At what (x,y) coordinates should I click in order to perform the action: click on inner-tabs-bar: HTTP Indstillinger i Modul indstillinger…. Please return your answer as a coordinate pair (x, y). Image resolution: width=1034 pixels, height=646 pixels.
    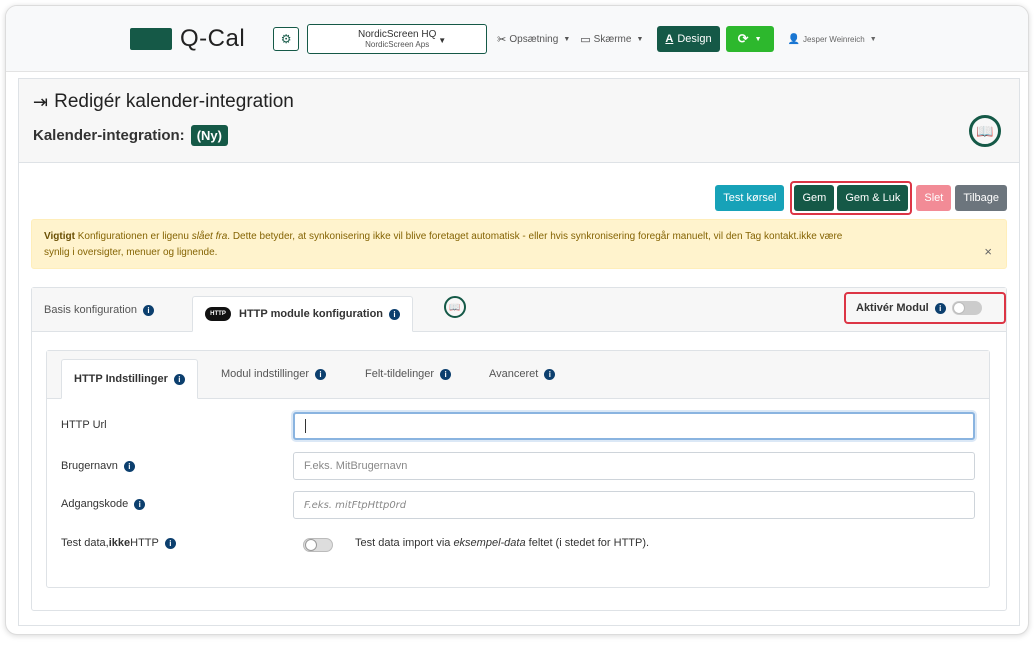
    Looking at the image, I should click on (518, 375).